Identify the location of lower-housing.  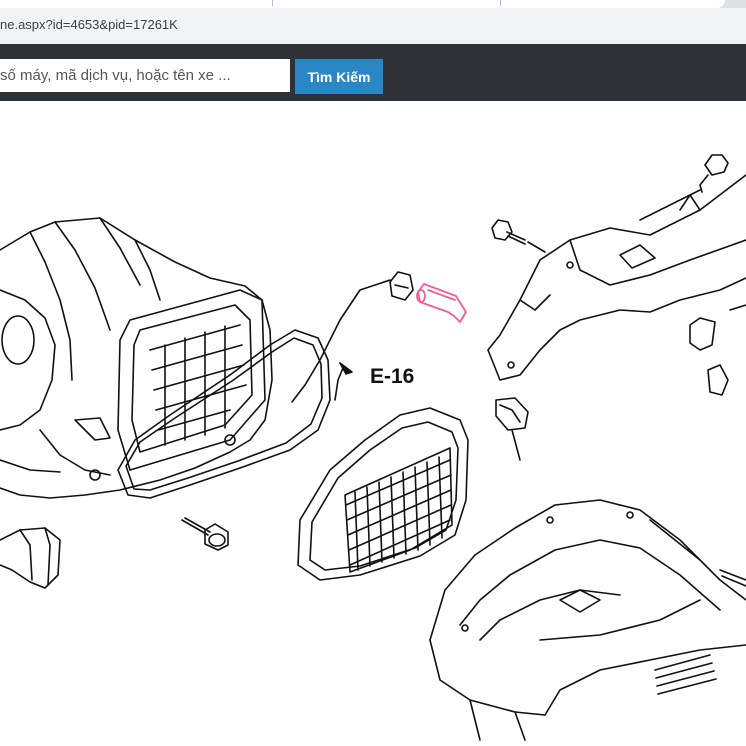
(587, 620).